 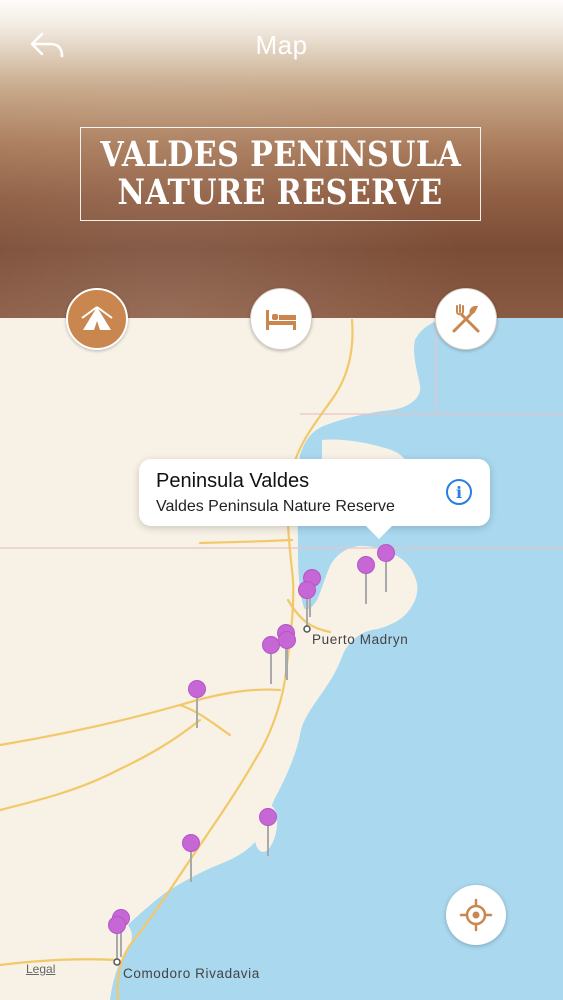 I want to click on info-icon: i, so click(x=459, y=492).